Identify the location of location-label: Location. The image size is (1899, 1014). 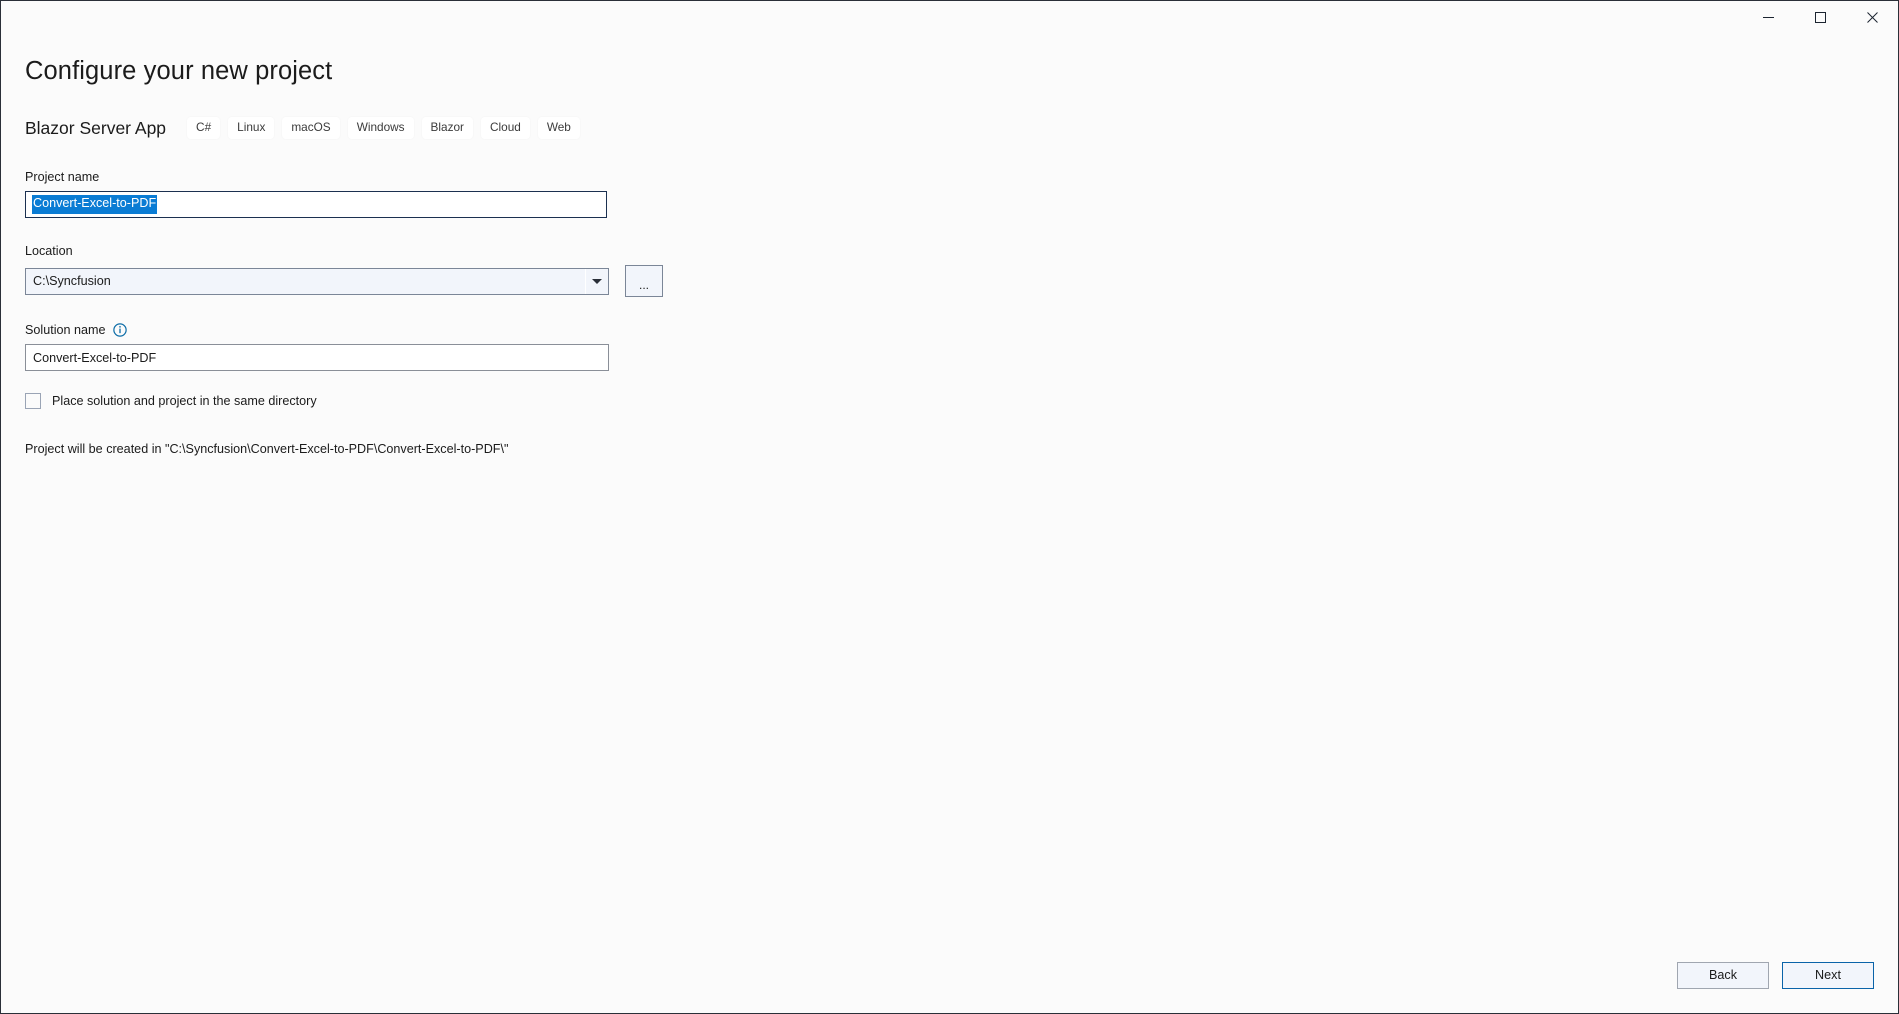
(949, 251).